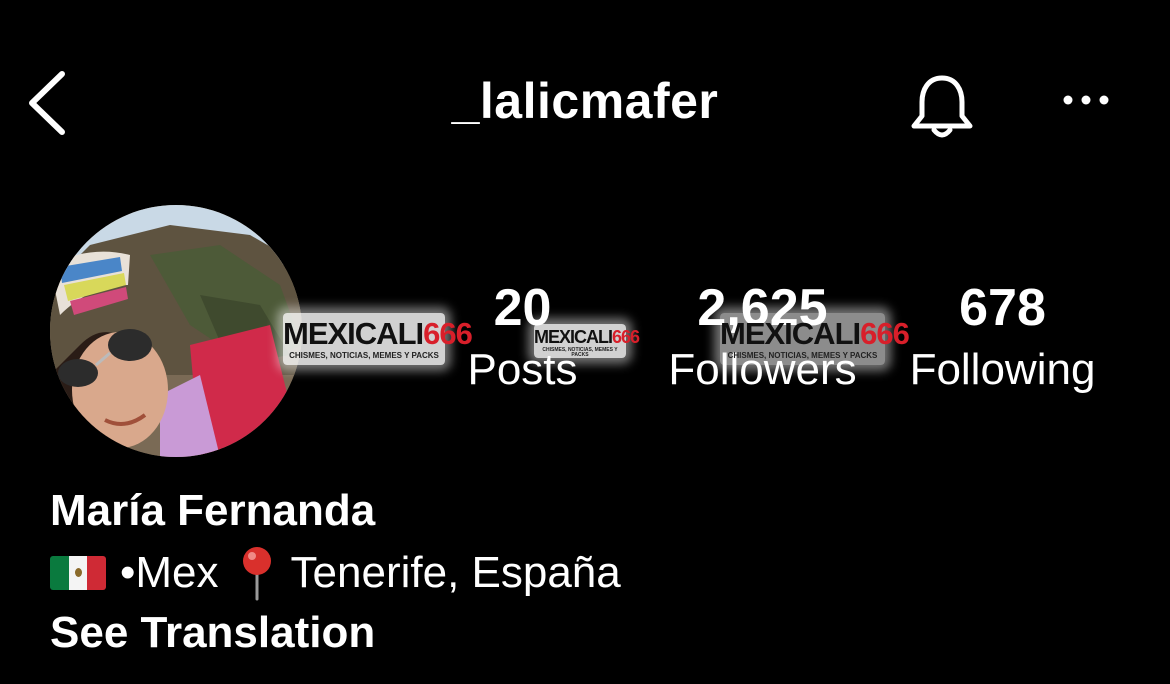  I want to click on ellipsis-icon, so click(1086, 100).